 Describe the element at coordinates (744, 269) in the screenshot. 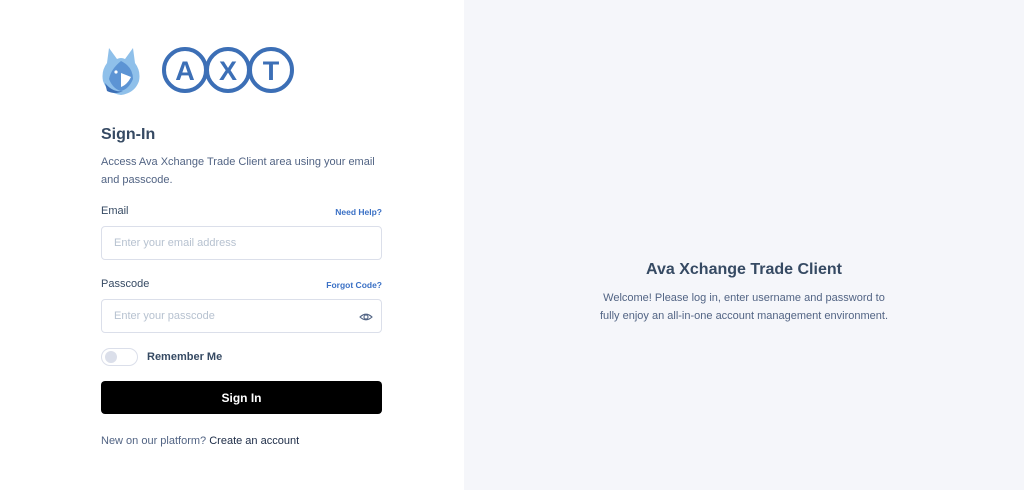

I see `promo-title: Ava Xchange Trade Client` at that location.